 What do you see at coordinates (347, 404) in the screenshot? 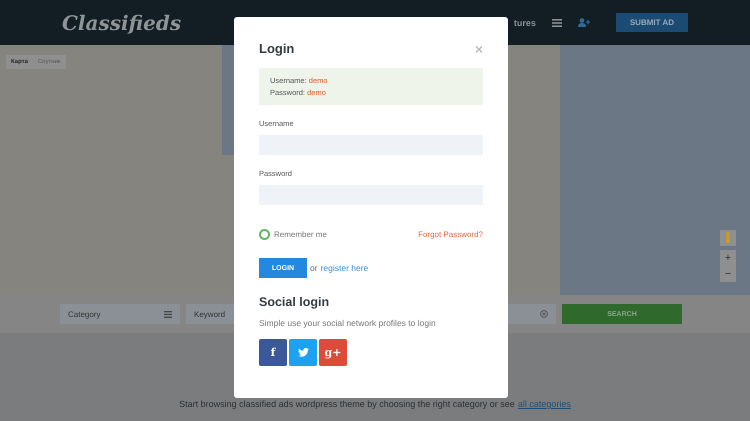
I see `browse-text: Start browsing classified ads wordpress theme by choosing the right category or see` at bounding box center [347, 404].